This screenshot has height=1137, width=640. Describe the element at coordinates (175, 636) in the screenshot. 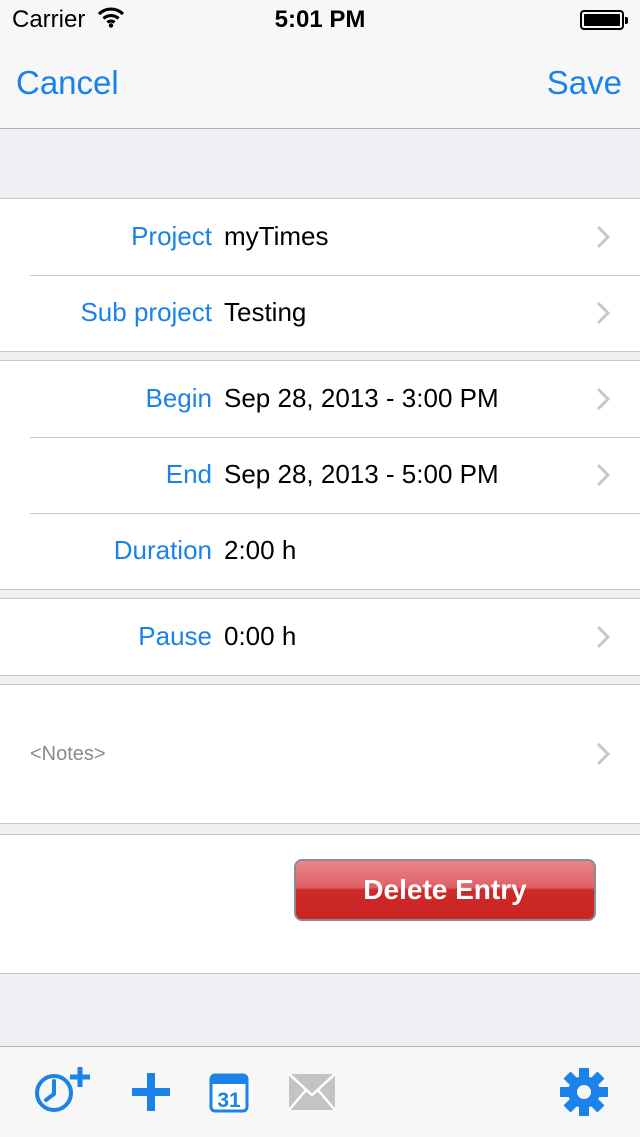

I see `pause-label: Pause` at that location.